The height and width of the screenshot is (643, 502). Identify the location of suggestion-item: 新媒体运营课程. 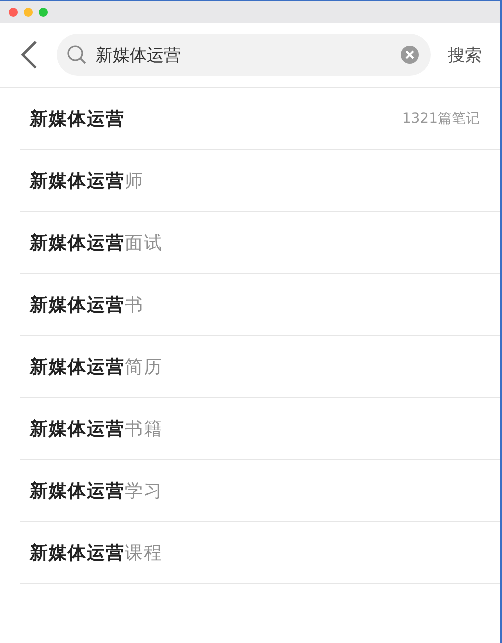
(260, 553).